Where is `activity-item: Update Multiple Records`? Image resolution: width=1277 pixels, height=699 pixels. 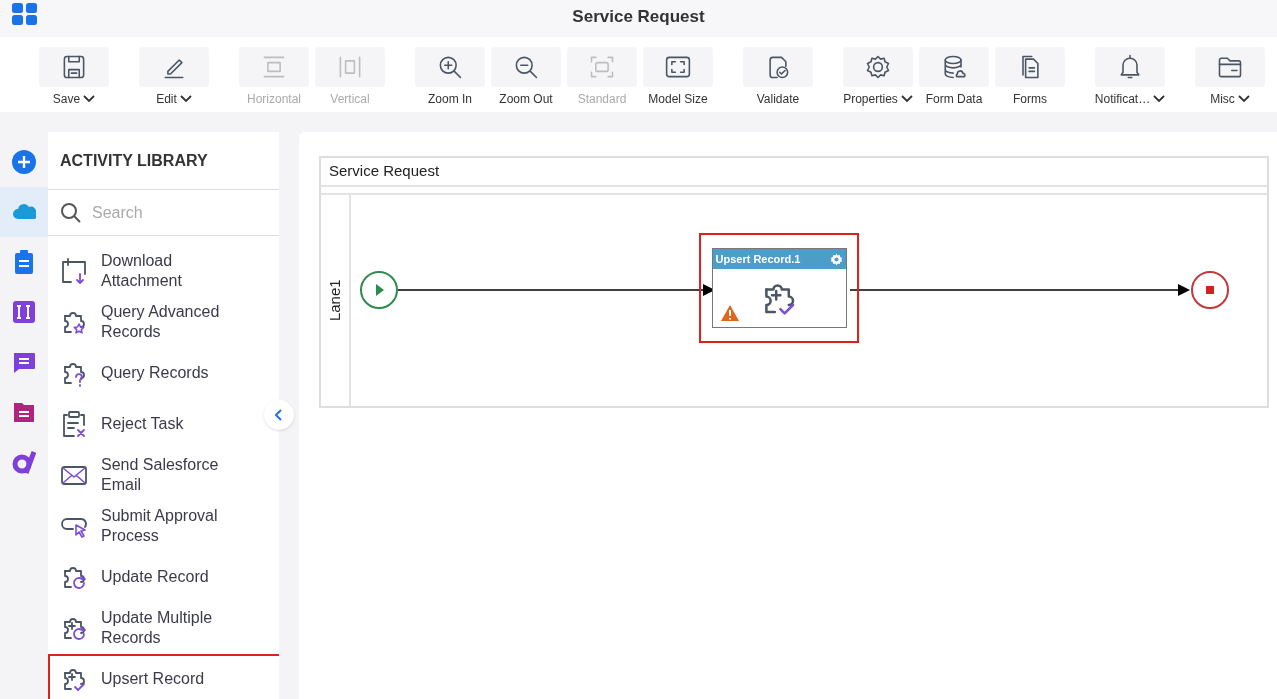 activity-item: Update Multiple Records is located at coordinates (163, 628).